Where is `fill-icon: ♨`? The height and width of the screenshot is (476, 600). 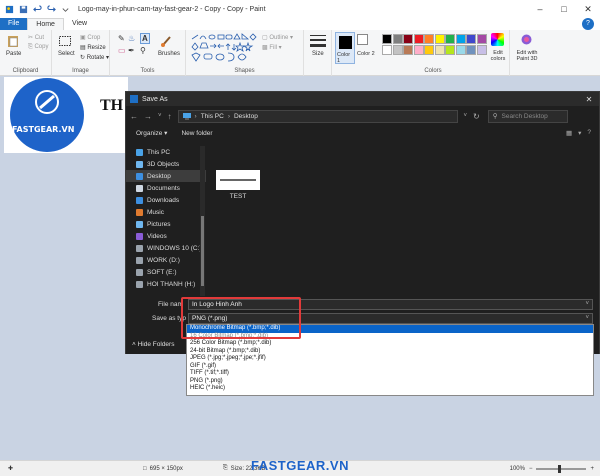
fill-icon: ♨ is located at coordinates (131, 38).